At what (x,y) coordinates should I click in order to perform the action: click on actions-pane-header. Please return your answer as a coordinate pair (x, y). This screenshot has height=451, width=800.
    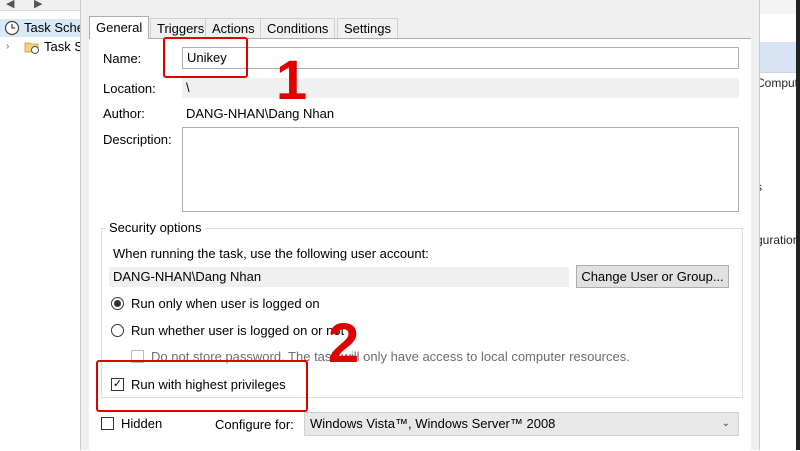
    Looking at the image, I should click on (779, 7).